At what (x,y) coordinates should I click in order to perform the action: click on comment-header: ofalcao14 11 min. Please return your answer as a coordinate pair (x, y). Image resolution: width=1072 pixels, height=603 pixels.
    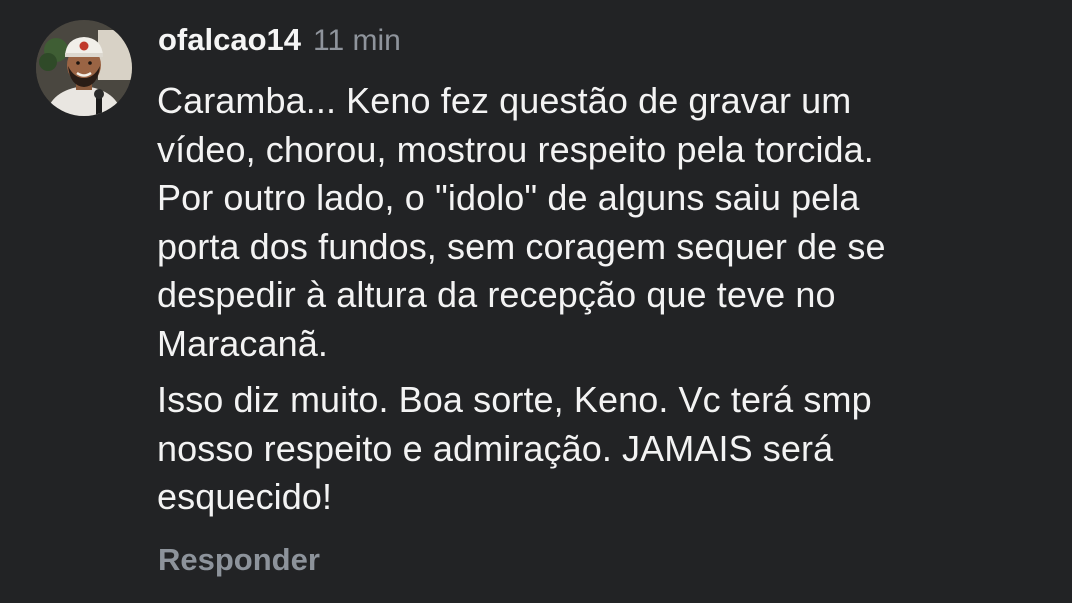
    Looking at the image, I should click on (279, 40).